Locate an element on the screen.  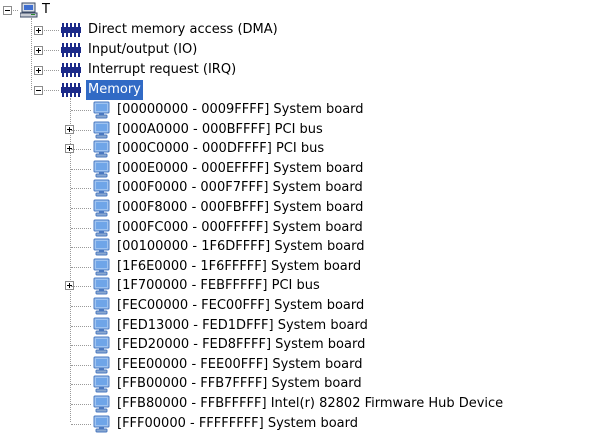
computer-icon is located at coordinates (29, 10).